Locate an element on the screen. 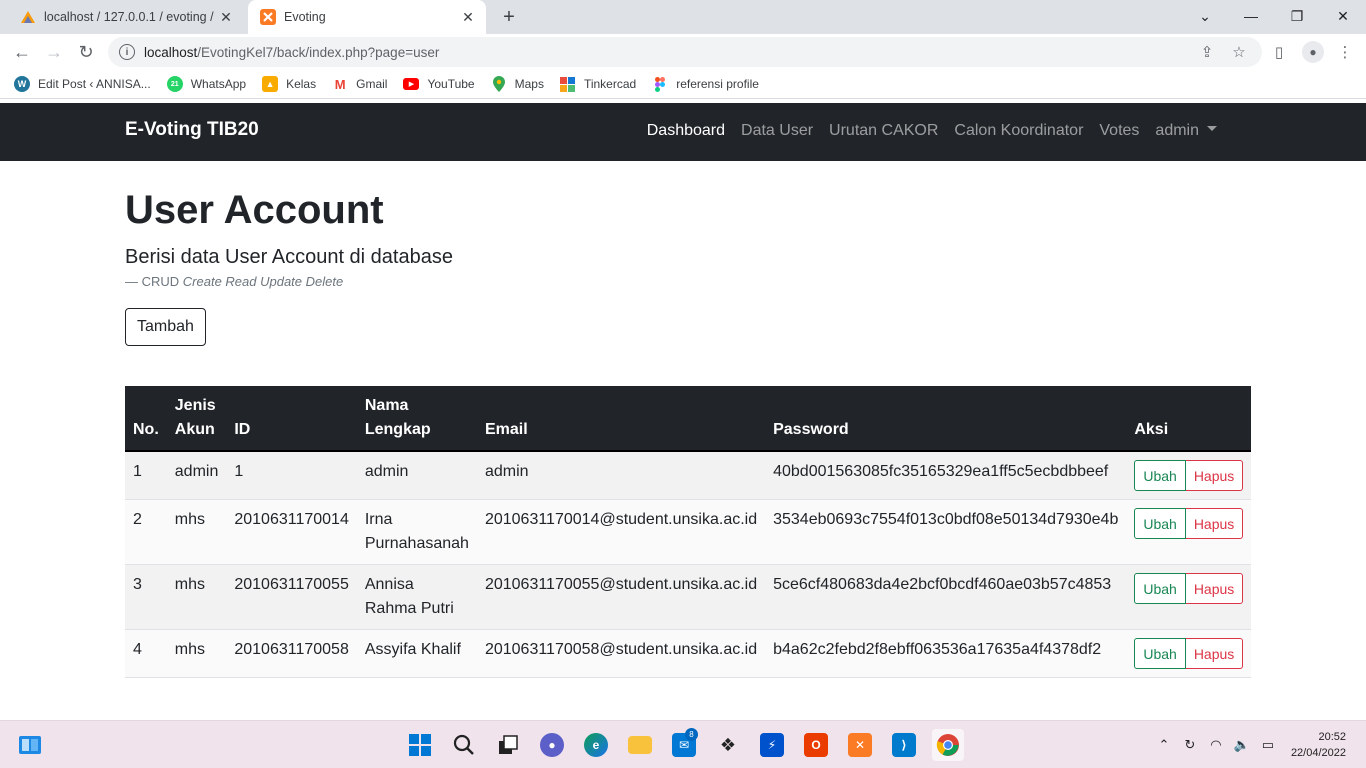 The width and height of the screenshot is (1366, 768). close-window-button: ✕ is located at coordinates (1343, 16).